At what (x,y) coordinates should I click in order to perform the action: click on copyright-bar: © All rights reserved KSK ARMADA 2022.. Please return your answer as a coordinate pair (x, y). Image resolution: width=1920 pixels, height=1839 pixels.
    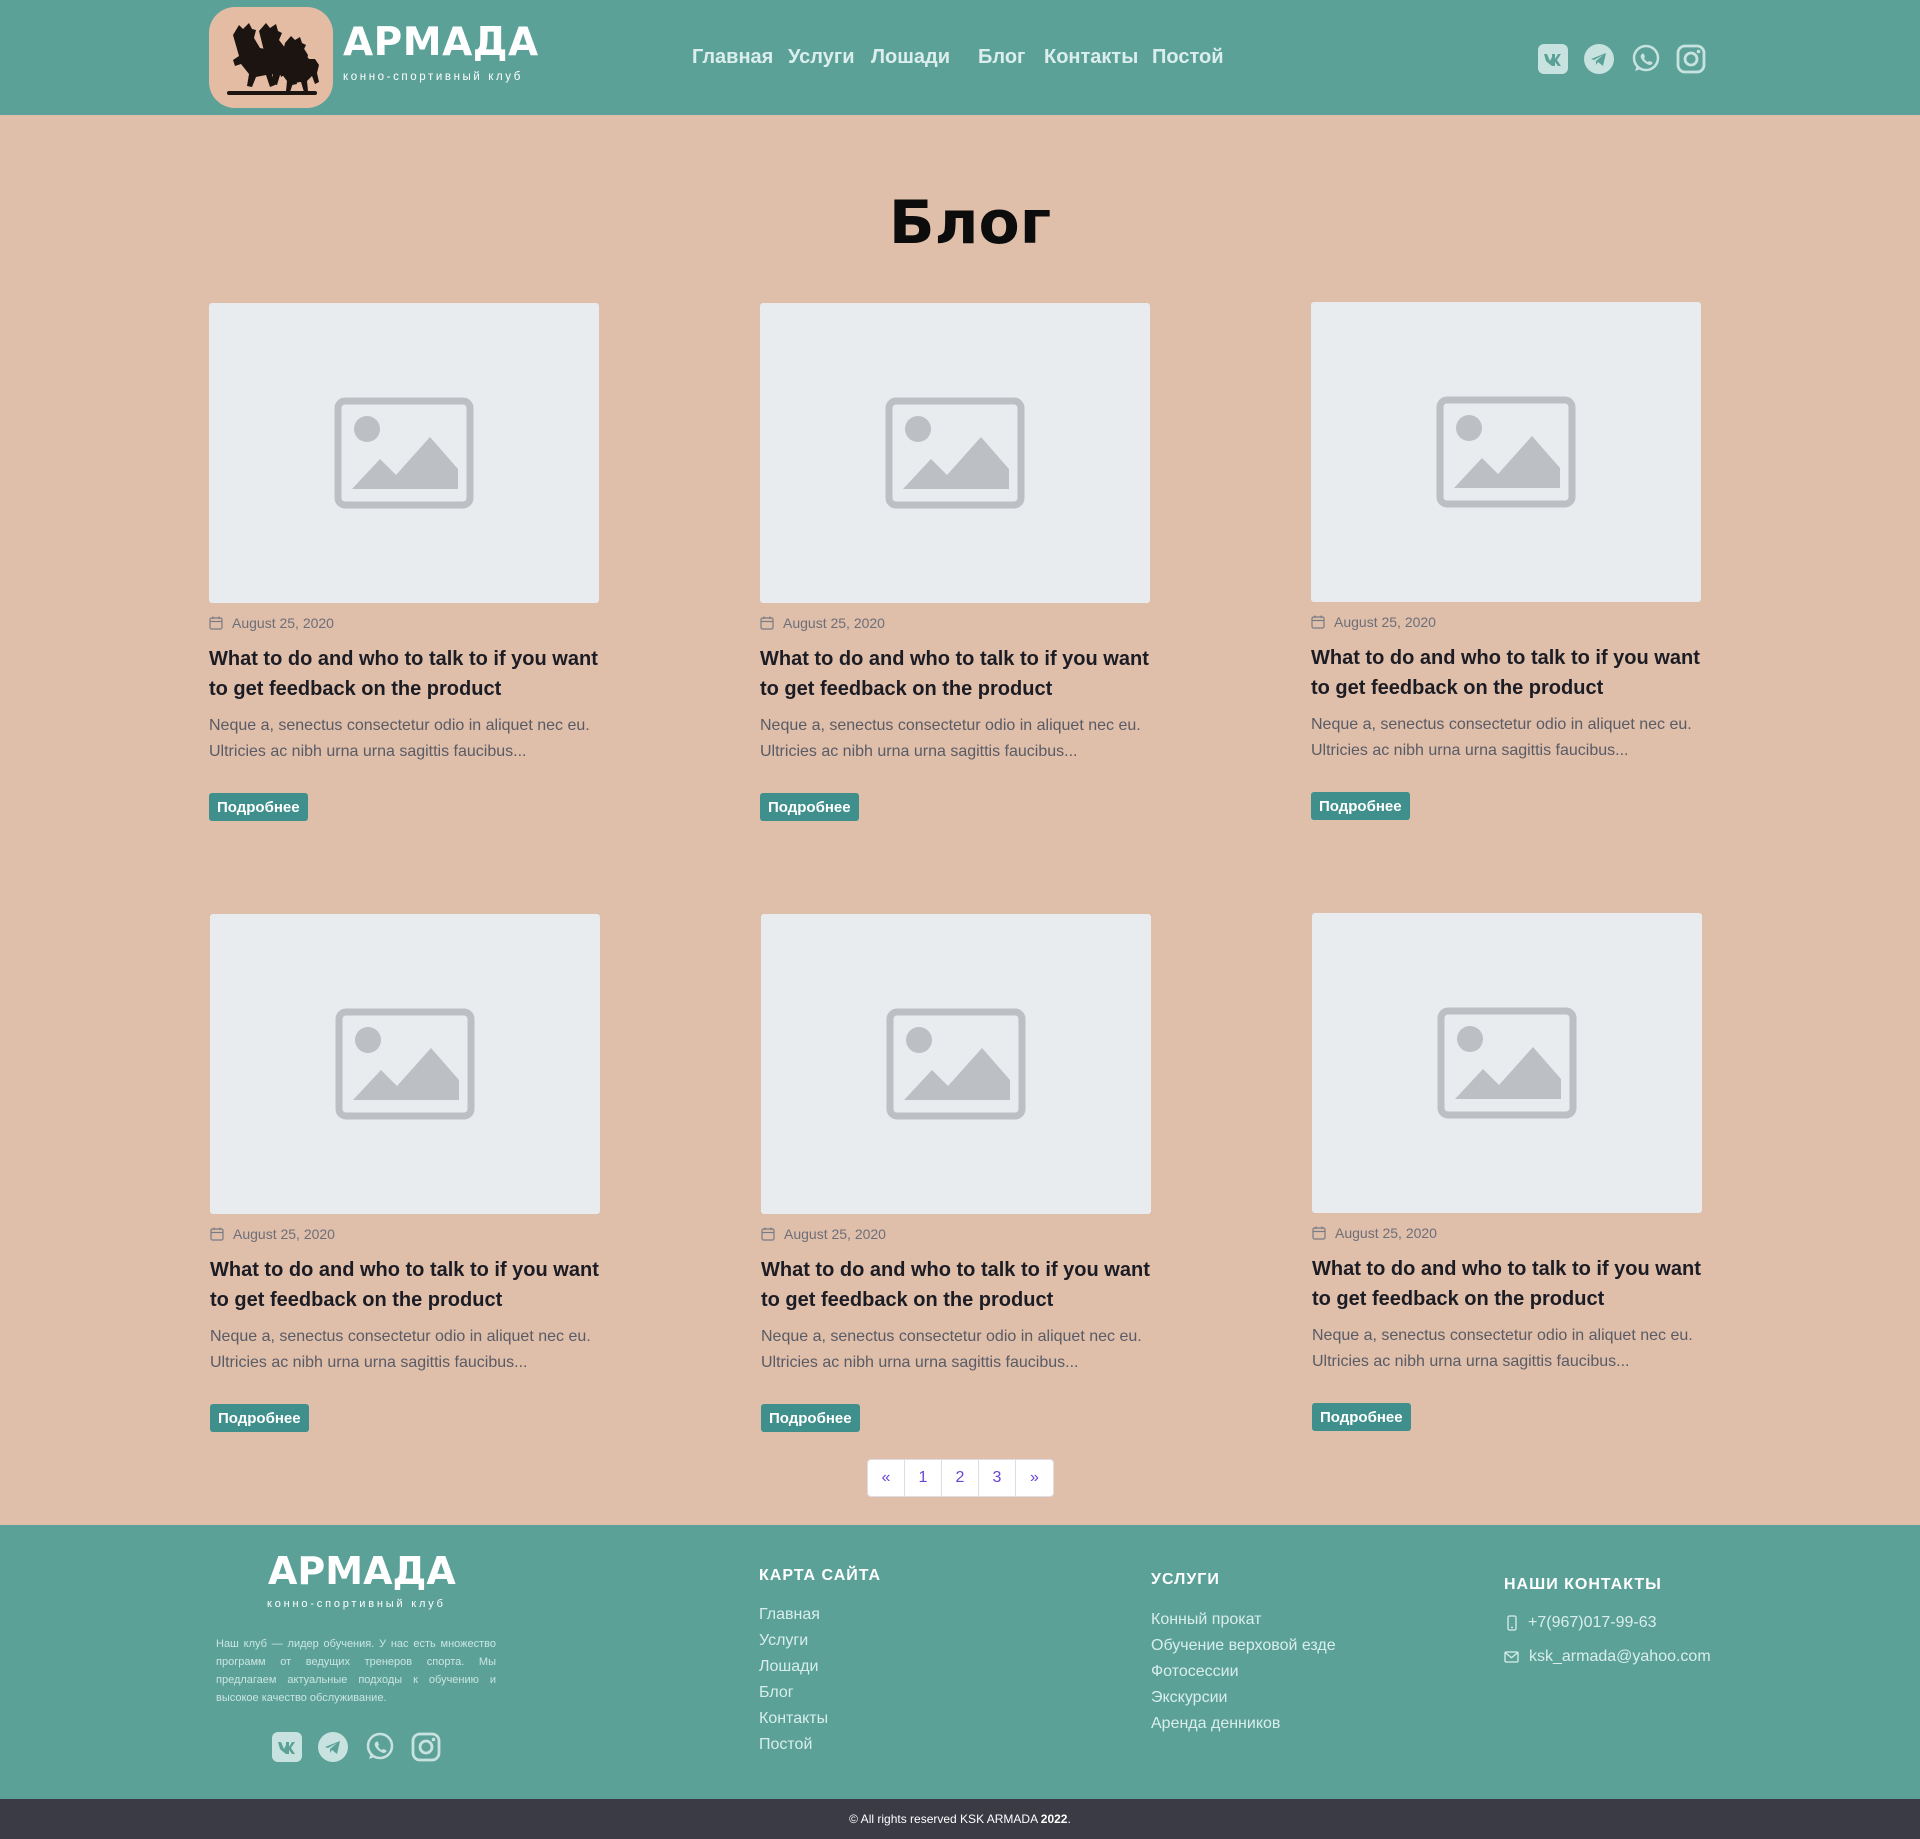
    Looking at the image, I should click on (960, 1819).